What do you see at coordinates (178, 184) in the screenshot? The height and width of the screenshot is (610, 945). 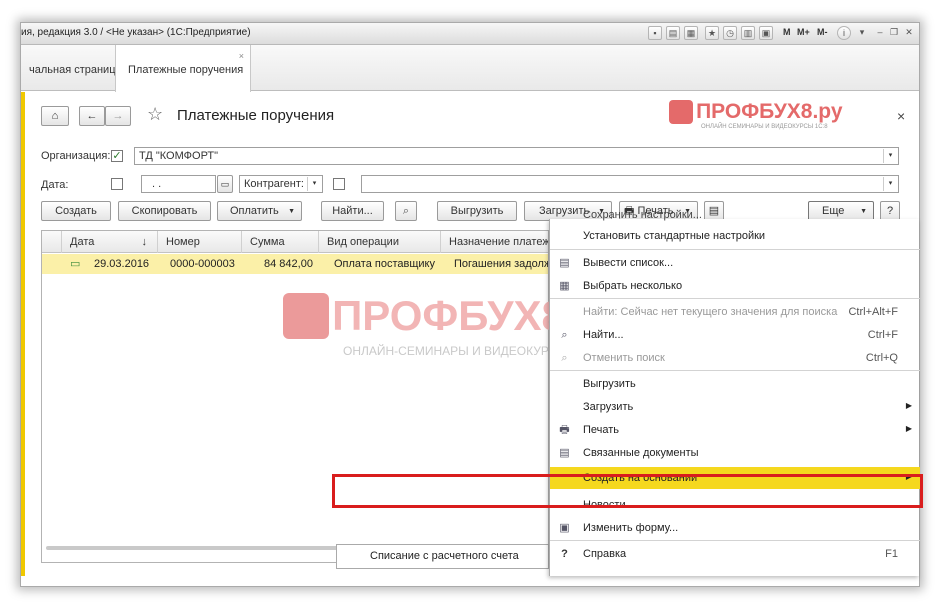 I see `date-field: . .` at bounding box center [178, 184].